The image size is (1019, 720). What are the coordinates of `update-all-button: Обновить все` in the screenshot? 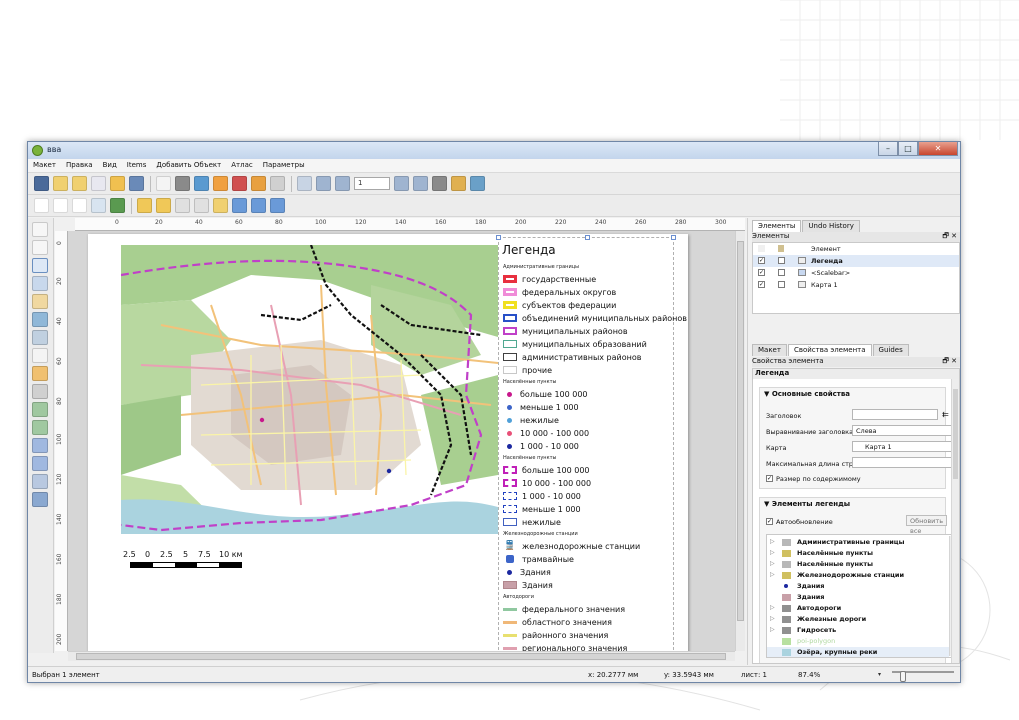 It's located at (927, 525).